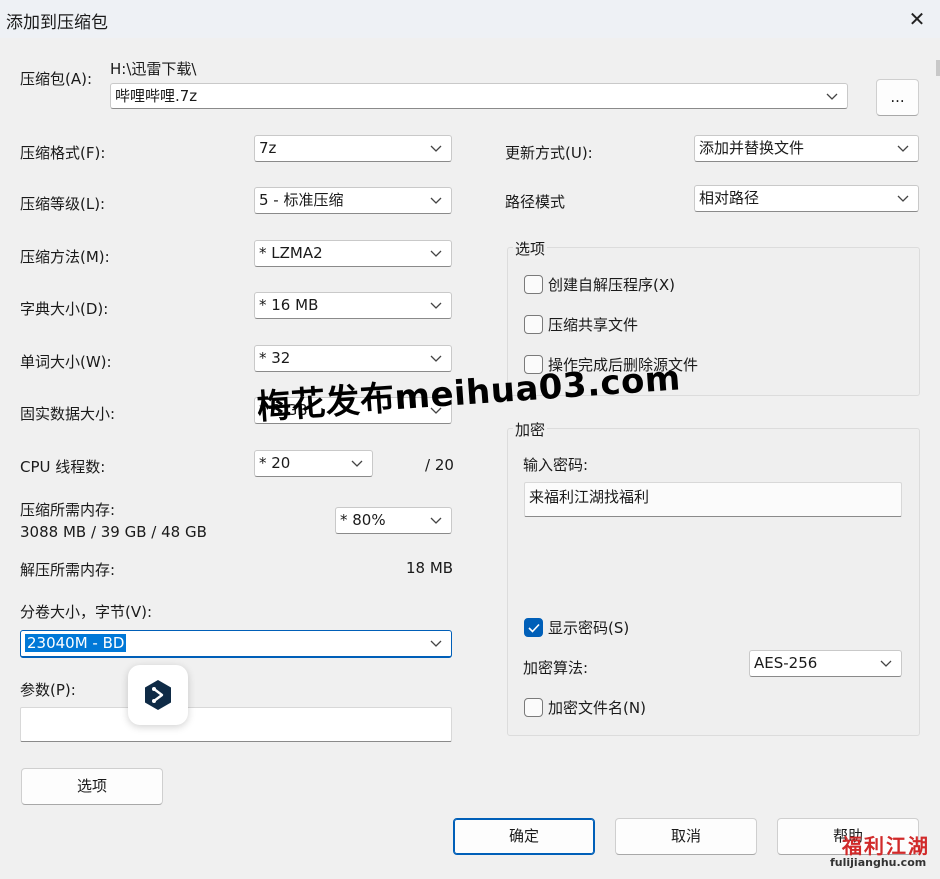 The height and width of the screenshot is (879, 940). Describe the element at coordinates (68, 510) in the screenshot. I see `mem-compress-label: 压缩所需内存:` at that location.